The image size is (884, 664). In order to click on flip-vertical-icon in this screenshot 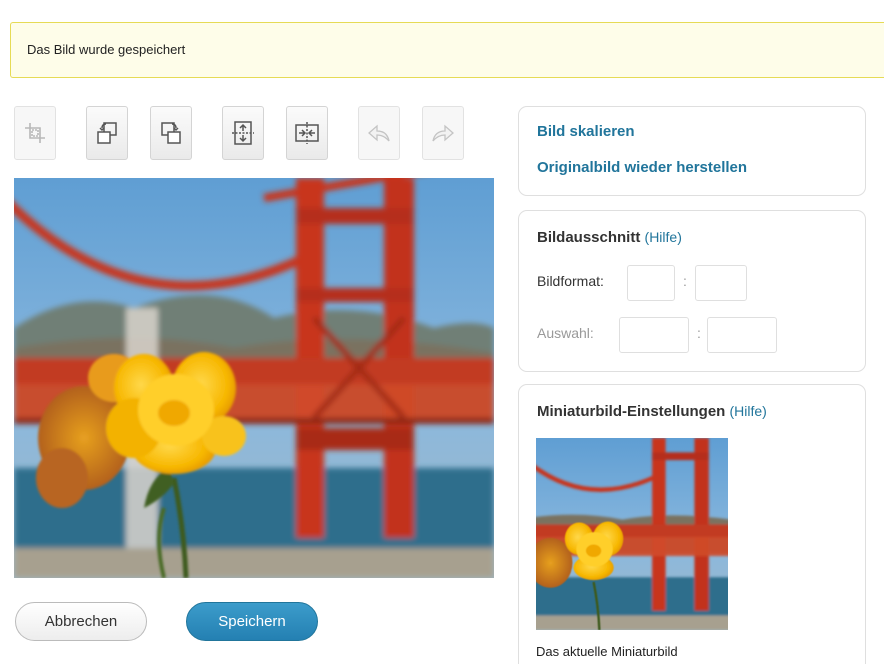, I will do `click(243, 133)`.